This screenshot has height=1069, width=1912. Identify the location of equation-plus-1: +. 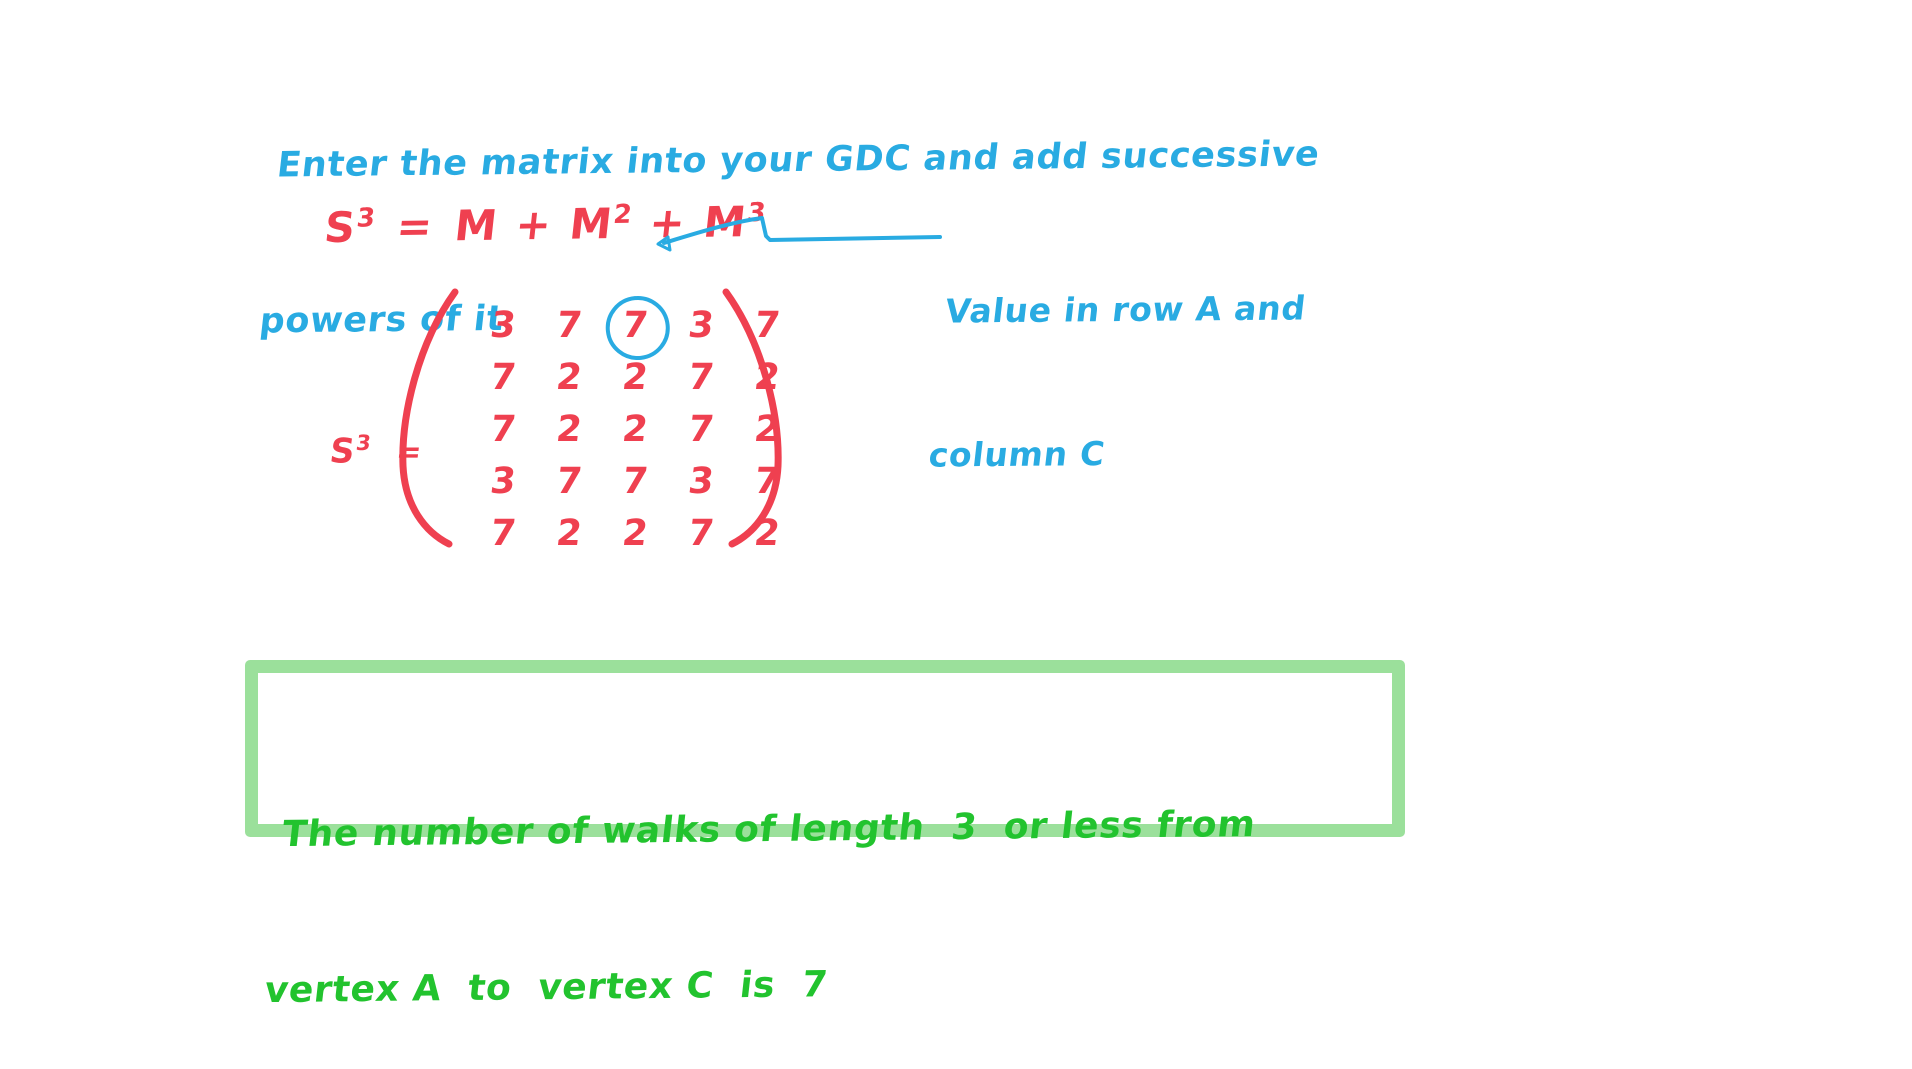
(534, 224).